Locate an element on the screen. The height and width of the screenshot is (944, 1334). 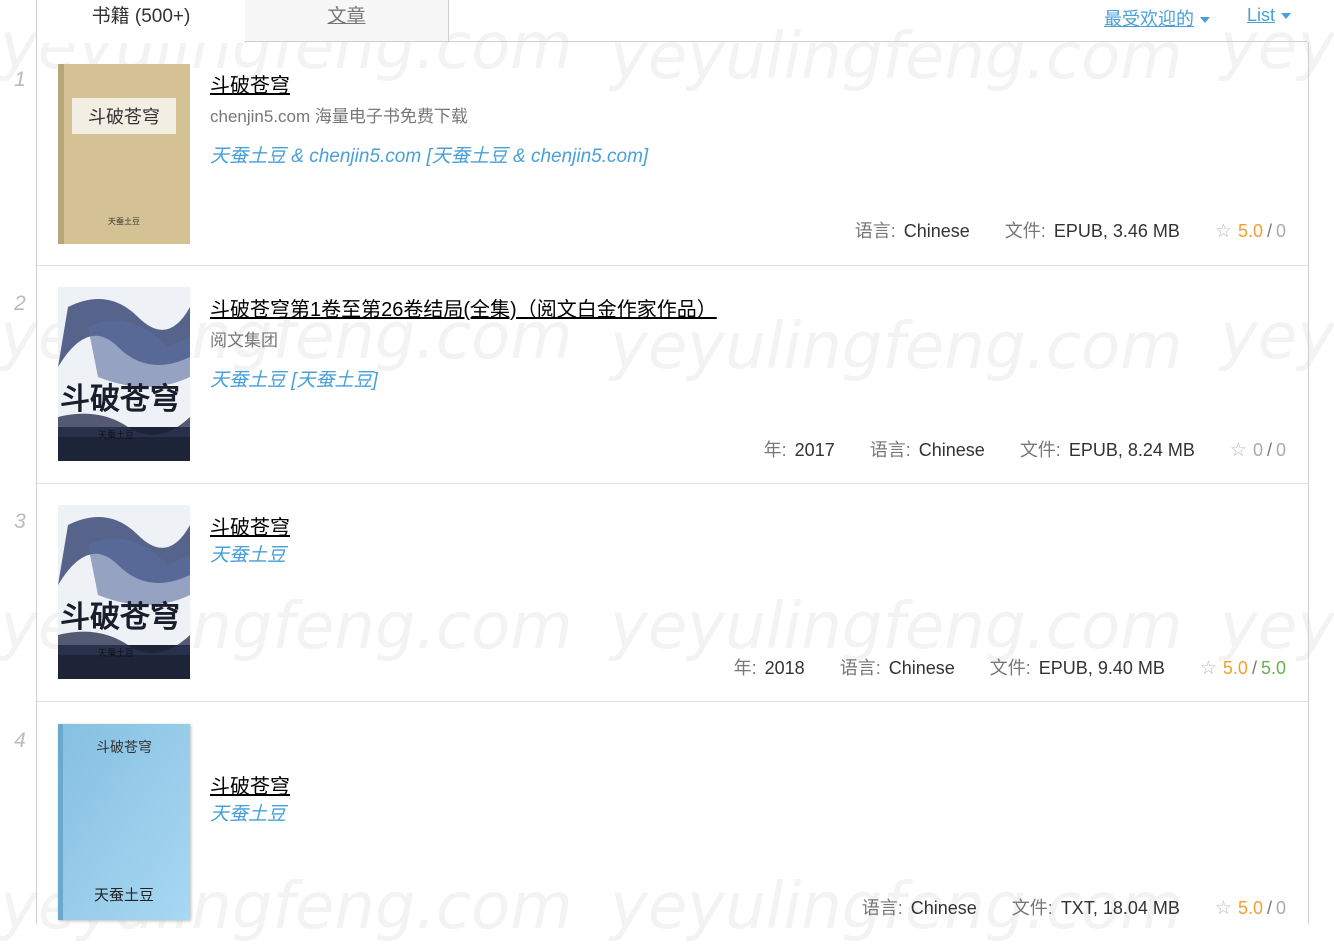
book-publisher: chenjin5.com 海量电子书免费下载 is located at coordinates (339, 116).